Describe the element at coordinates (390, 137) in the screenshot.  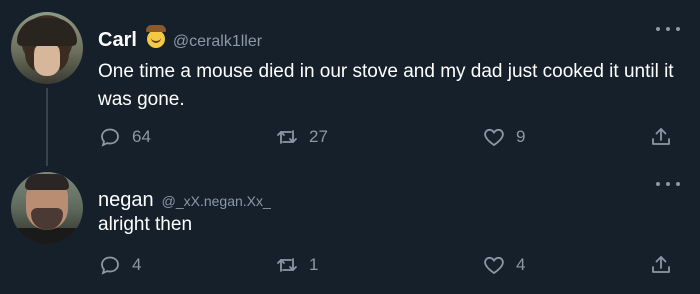
I see `tweet-actions: 64 27 9` at that location.